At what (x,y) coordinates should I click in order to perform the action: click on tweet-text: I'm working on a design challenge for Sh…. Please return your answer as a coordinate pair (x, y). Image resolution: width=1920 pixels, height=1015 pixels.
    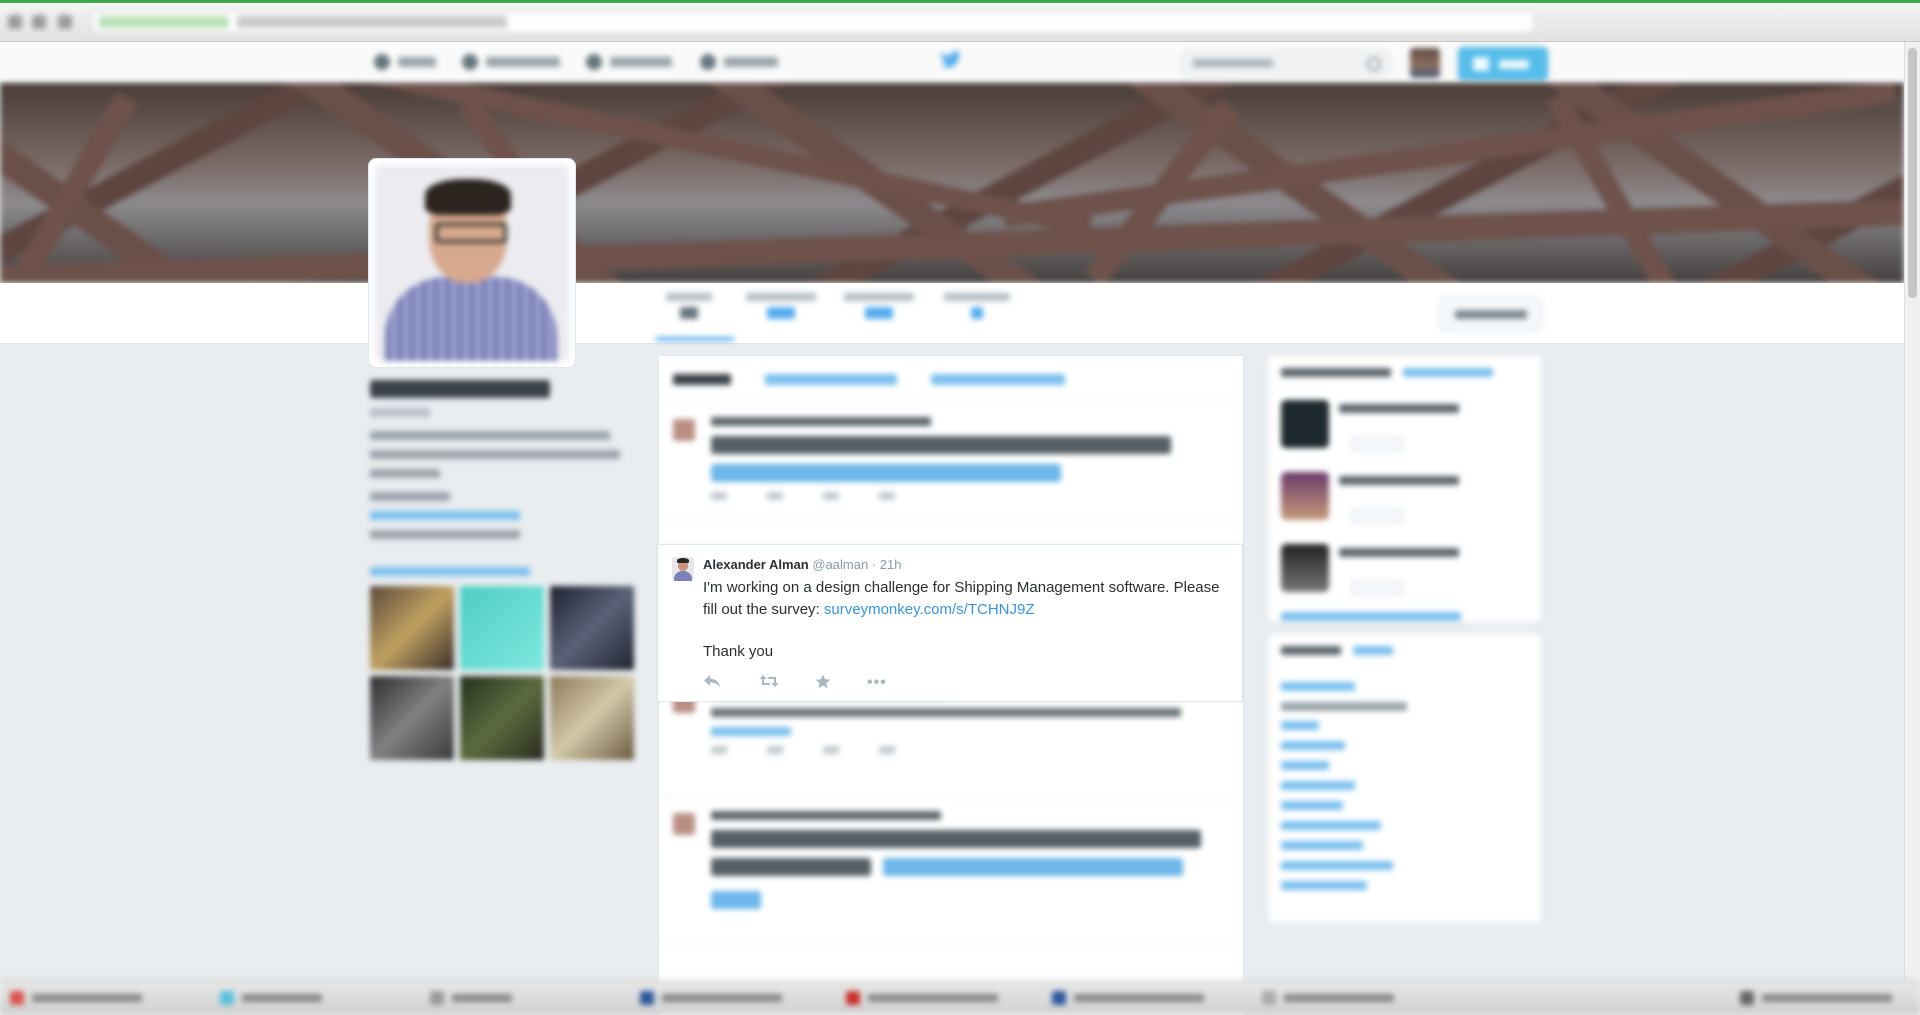
    Looking at the image, I should click on (963, 599).